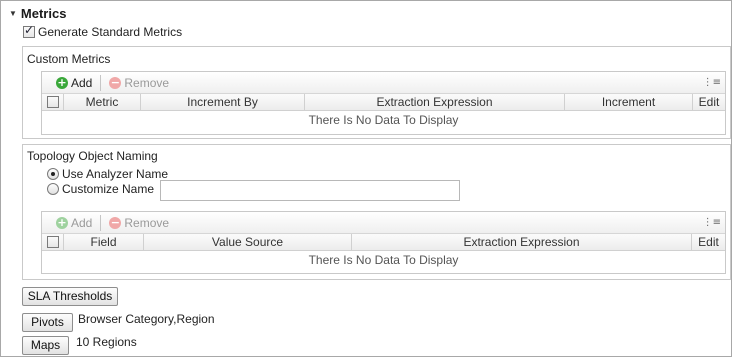 The height and width of the screenshot is (357, 732). Describe the element at coordinates (383, 83) in the screenshot. I see `custom-metrics-toolbar: + Add − Remove ⋮≡` at that location.